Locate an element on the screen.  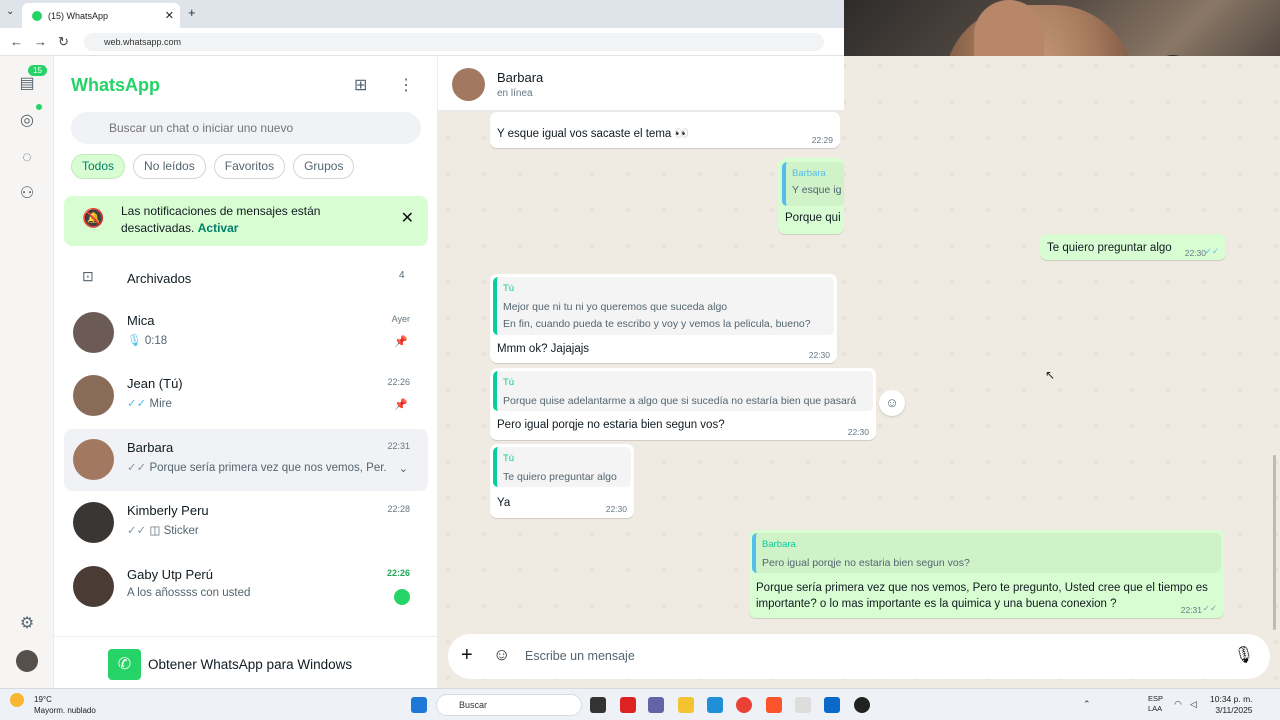
quote-author: Barbara is located at coordinates (809, 173).